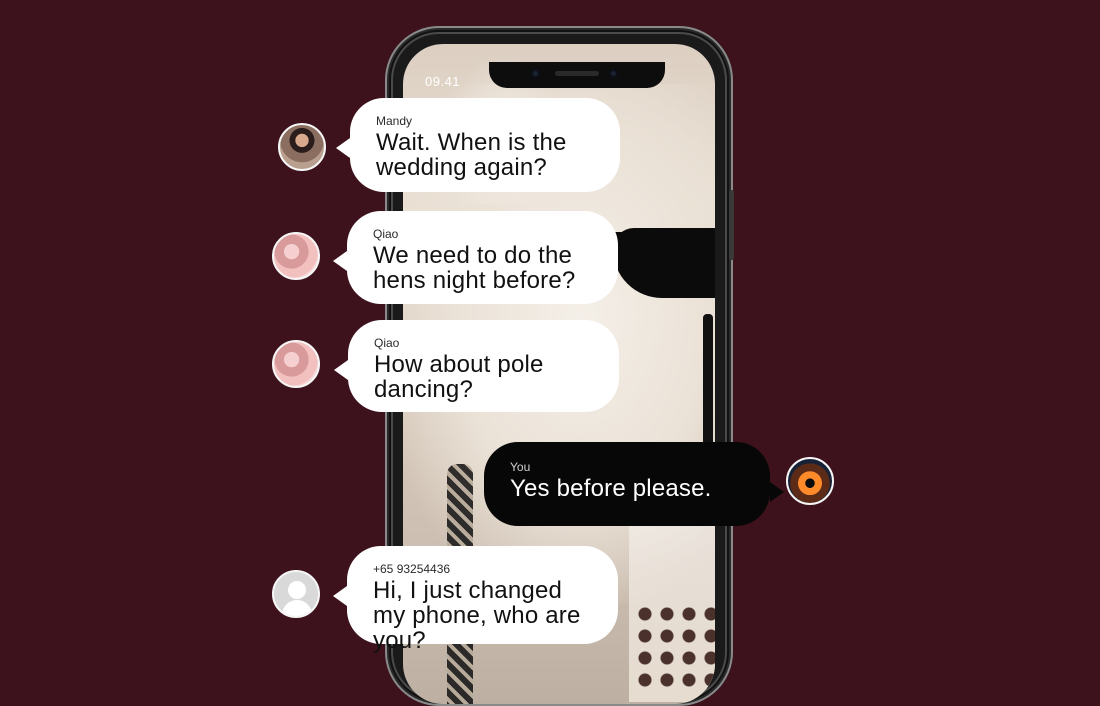  I want to click on message-bubble-mandy: Mandy Wait. When is the wedding again?, so click(478, 145).